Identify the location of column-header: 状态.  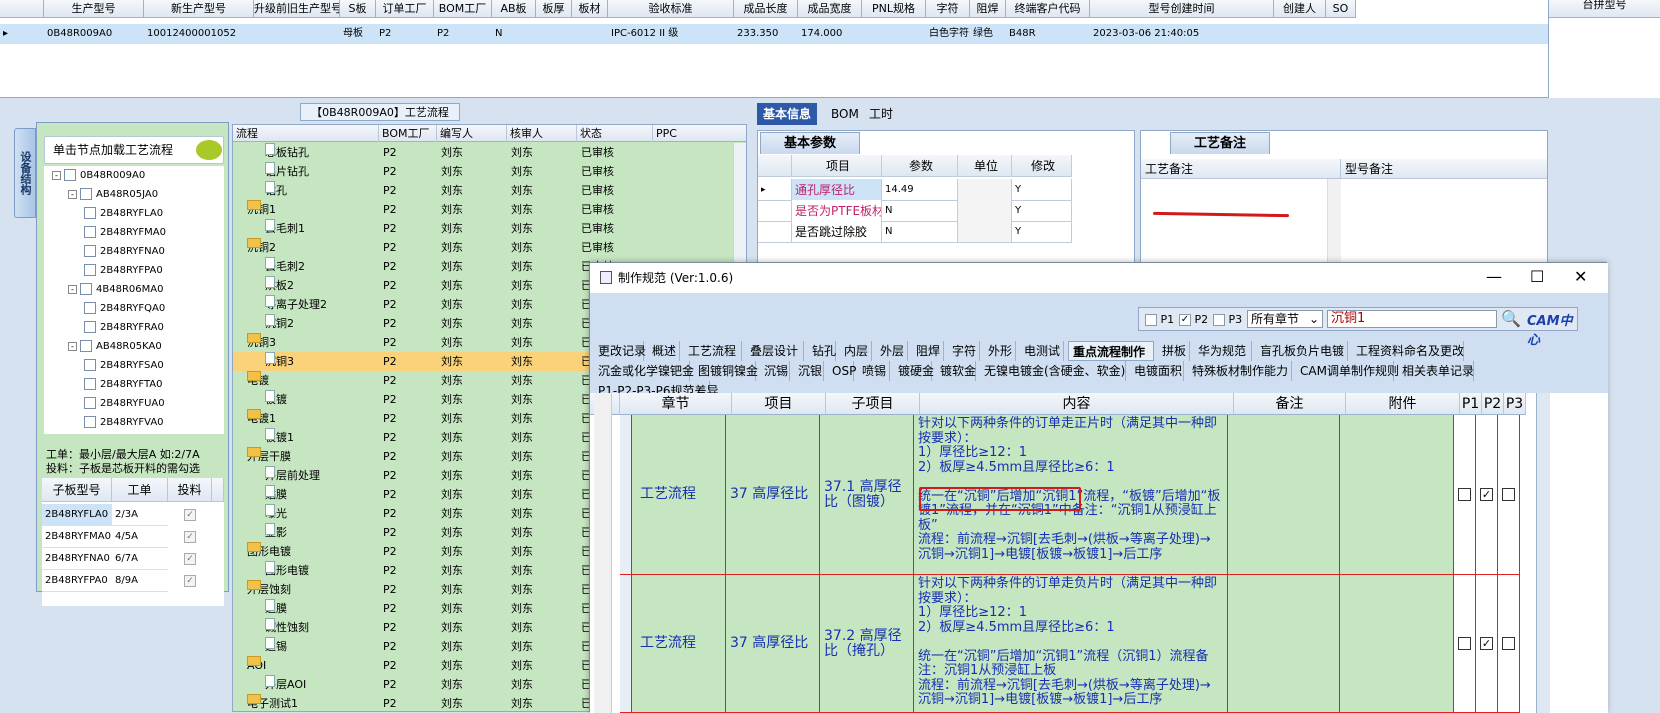
(615, 133).